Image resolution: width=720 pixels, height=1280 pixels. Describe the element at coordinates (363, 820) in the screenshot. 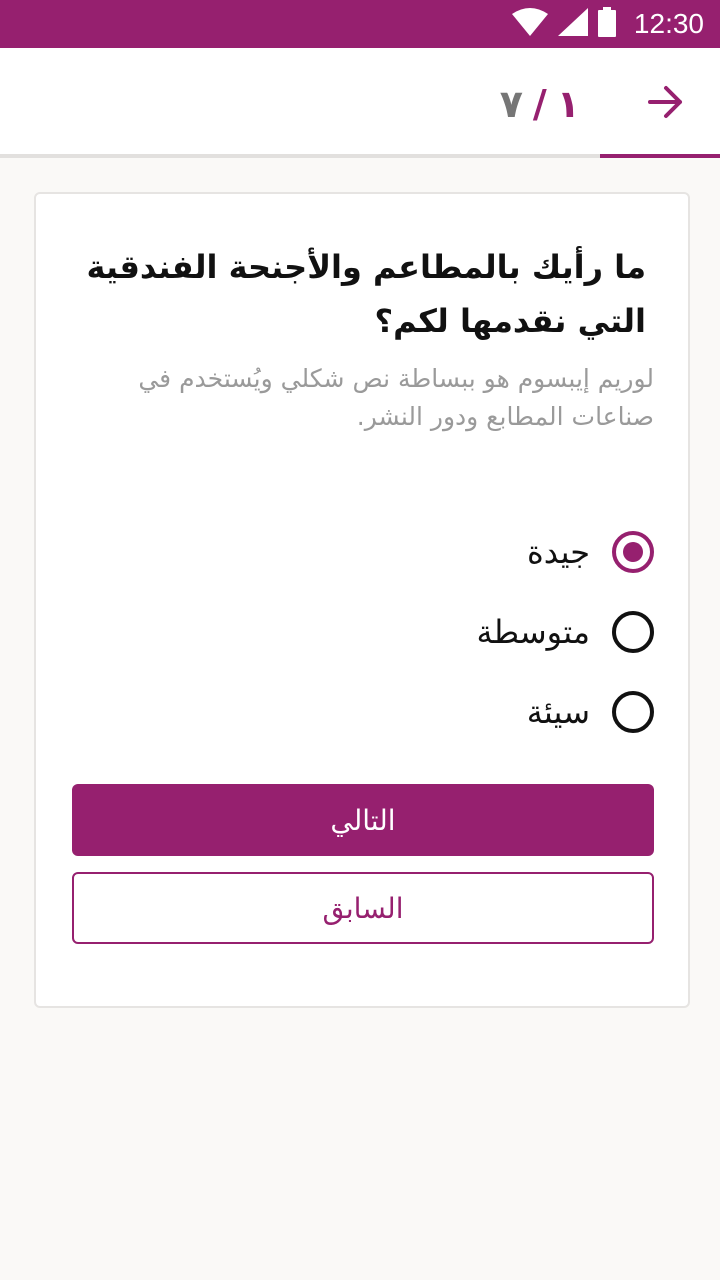

I see `next-button: التالي` at that location.